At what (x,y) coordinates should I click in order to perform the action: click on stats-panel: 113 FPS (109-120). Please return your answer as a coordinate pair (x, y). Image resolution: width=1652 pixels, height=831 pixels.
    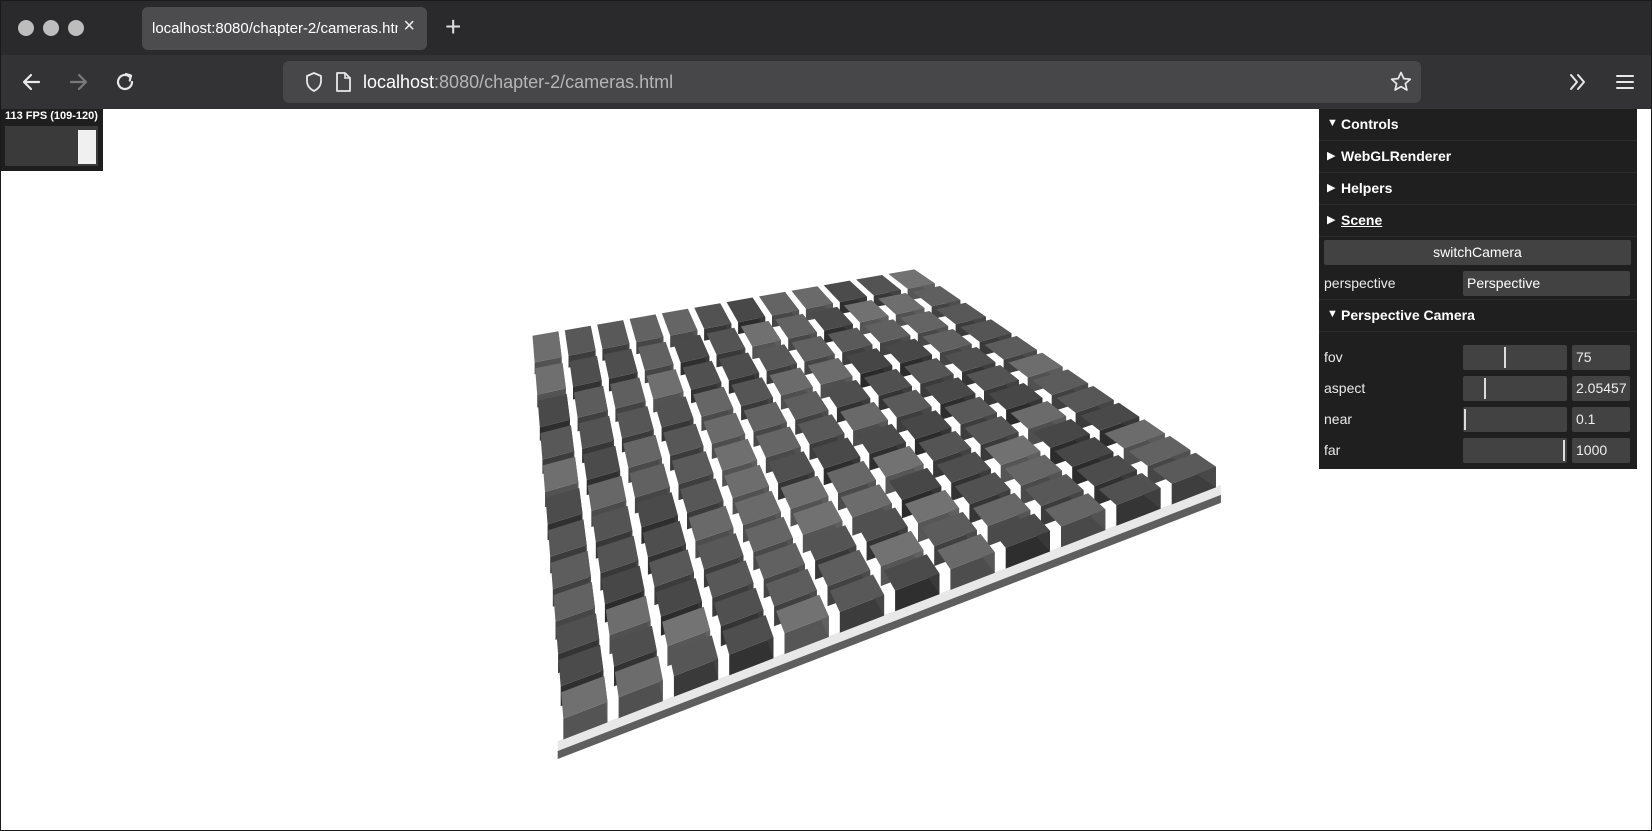
    Looking at the image, I should click on (52, 140).